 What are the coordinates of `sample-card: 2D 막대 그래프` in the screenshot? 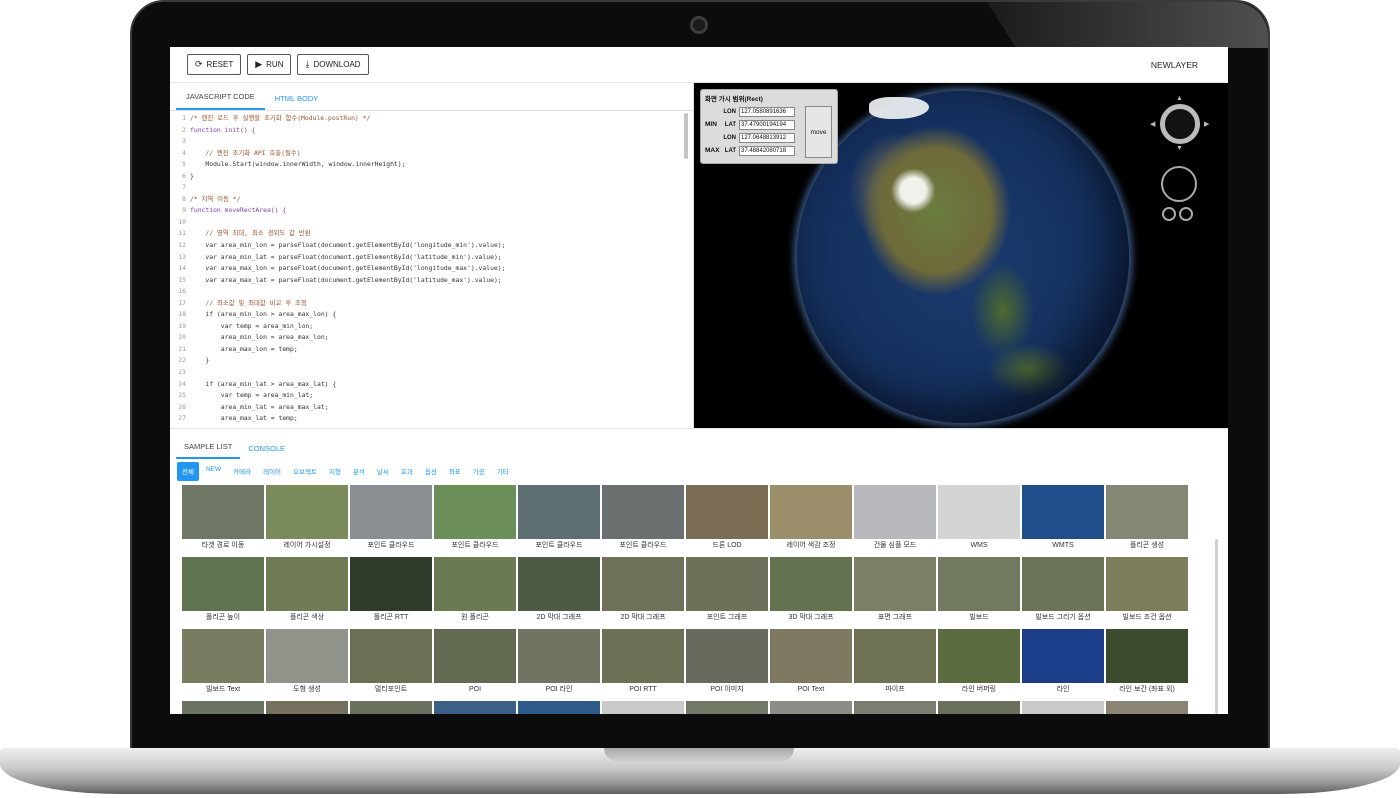 It's located at (643, 591).